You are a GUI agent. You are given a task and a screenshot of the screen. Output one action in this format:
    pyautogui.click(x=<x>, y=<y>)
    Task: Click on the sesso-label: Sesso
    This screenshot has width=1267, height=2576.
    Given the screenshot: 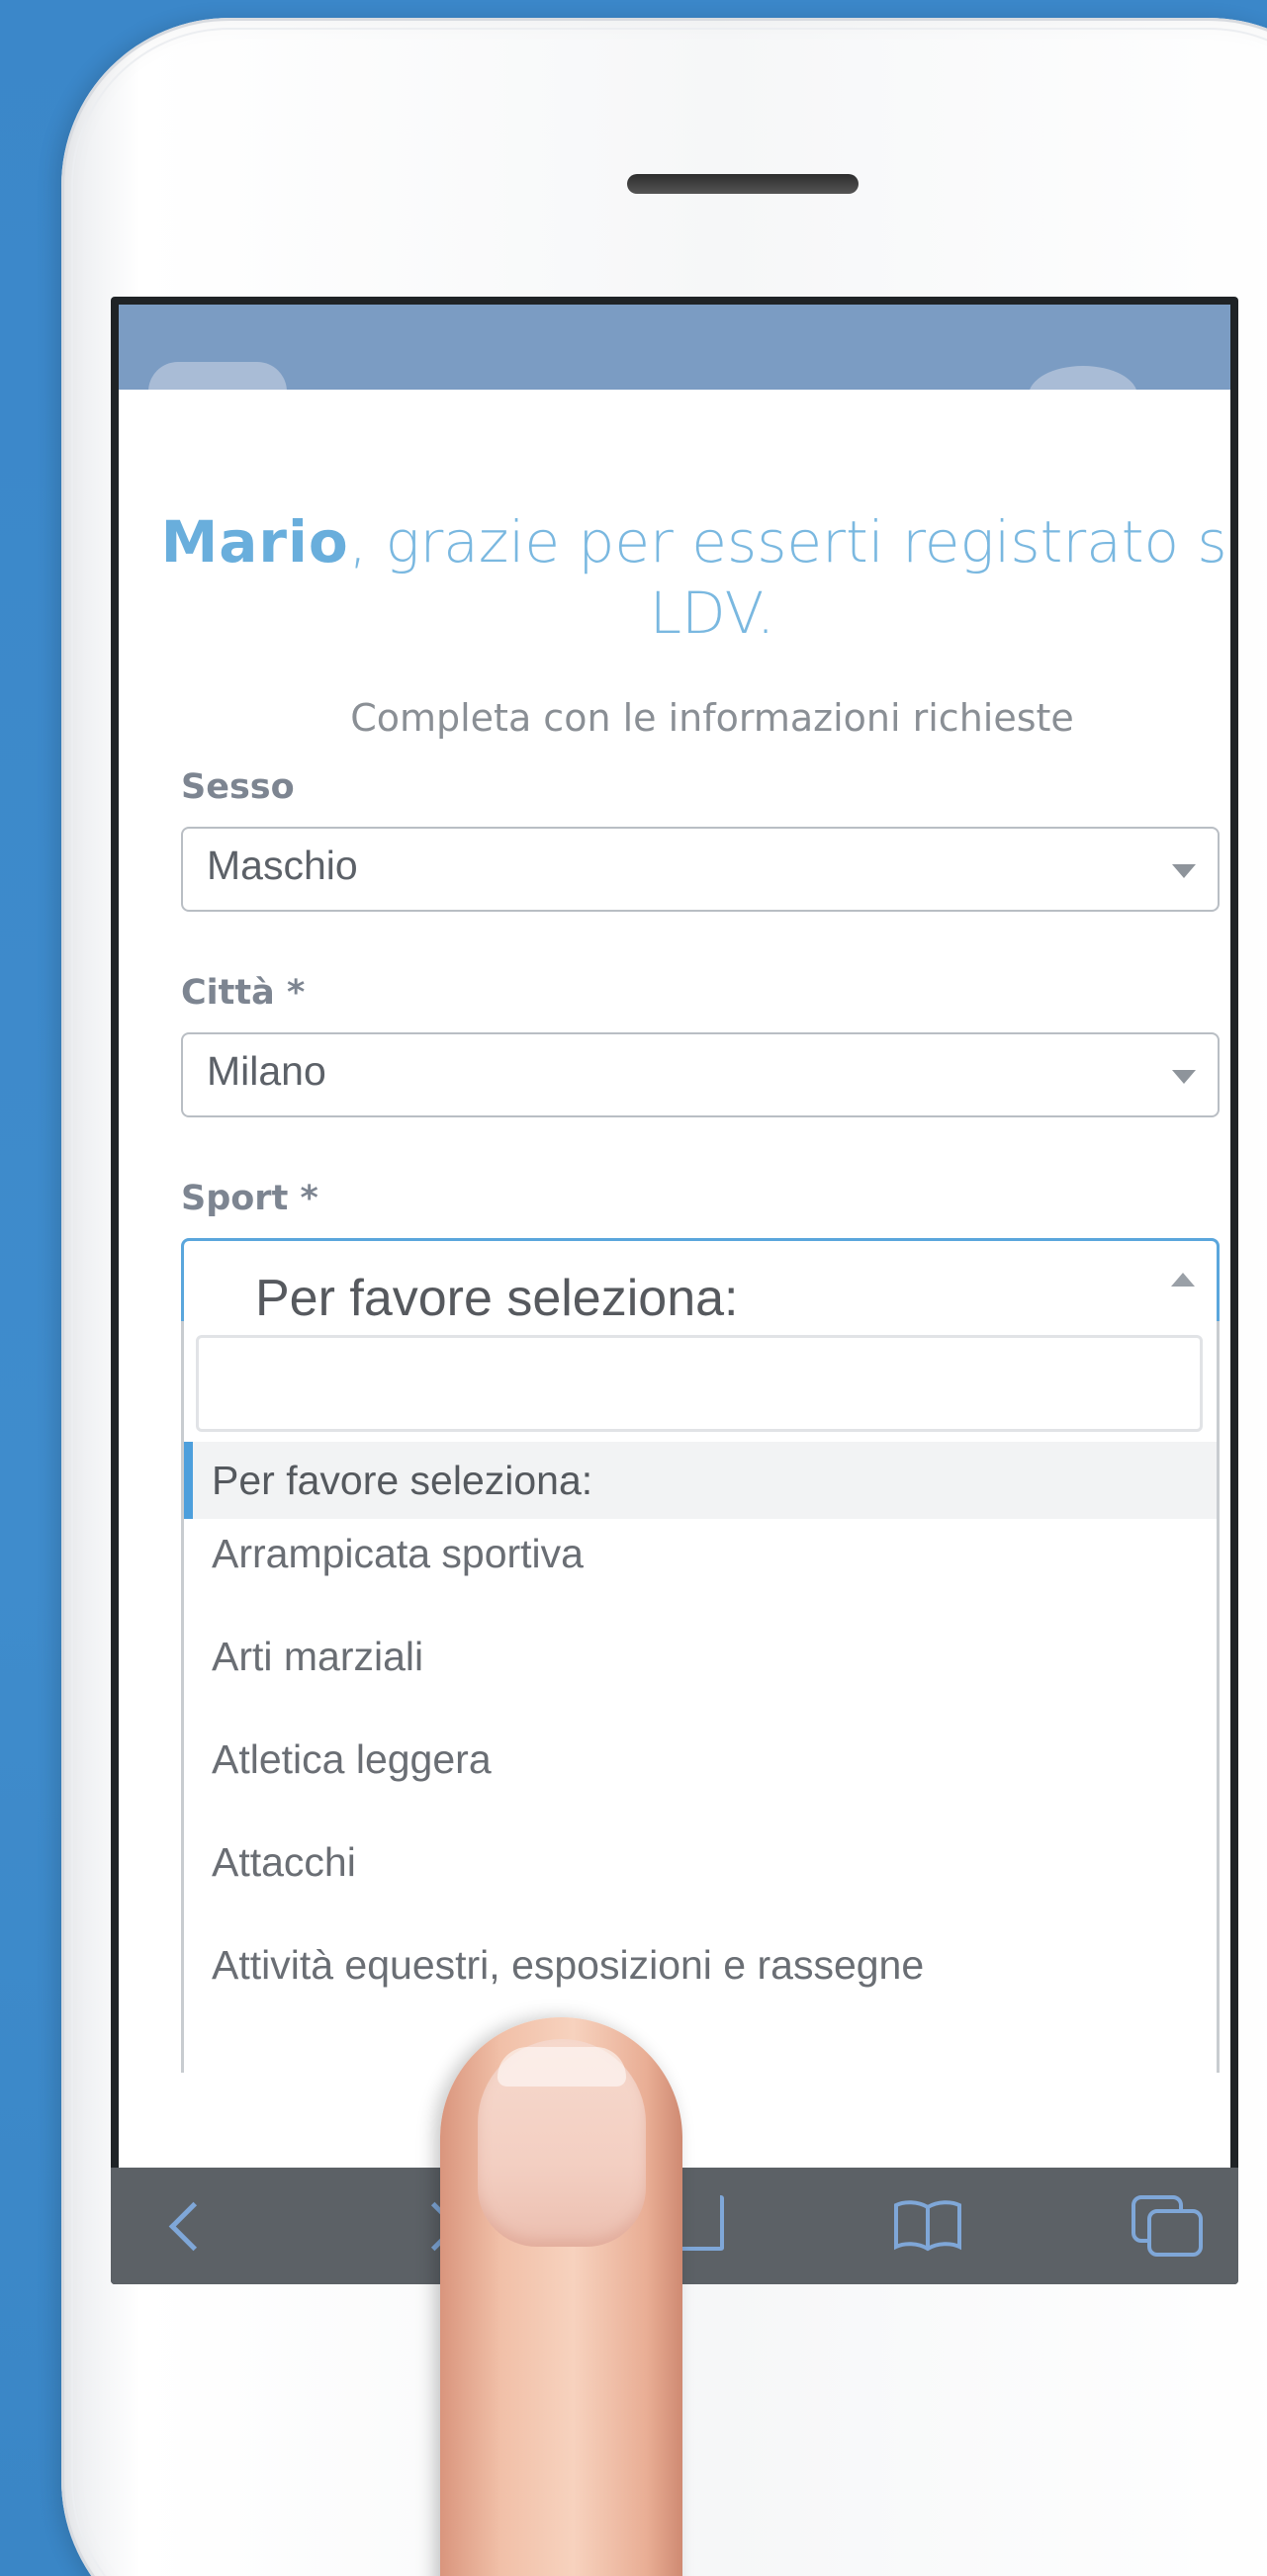 What is the action you would take?
    pyautogui.click(x=238, y=787)
    